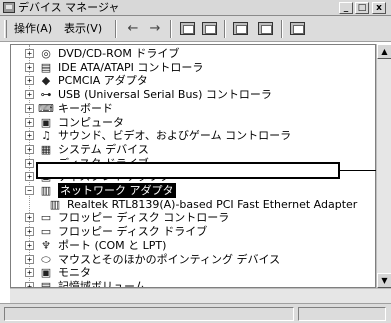 This screenshot has width=391, height=323. What do you see at coordinates (69, 7) in the screenshot?
I see `window-title: デバイス マネージャ` at bounding box center [69, 7].